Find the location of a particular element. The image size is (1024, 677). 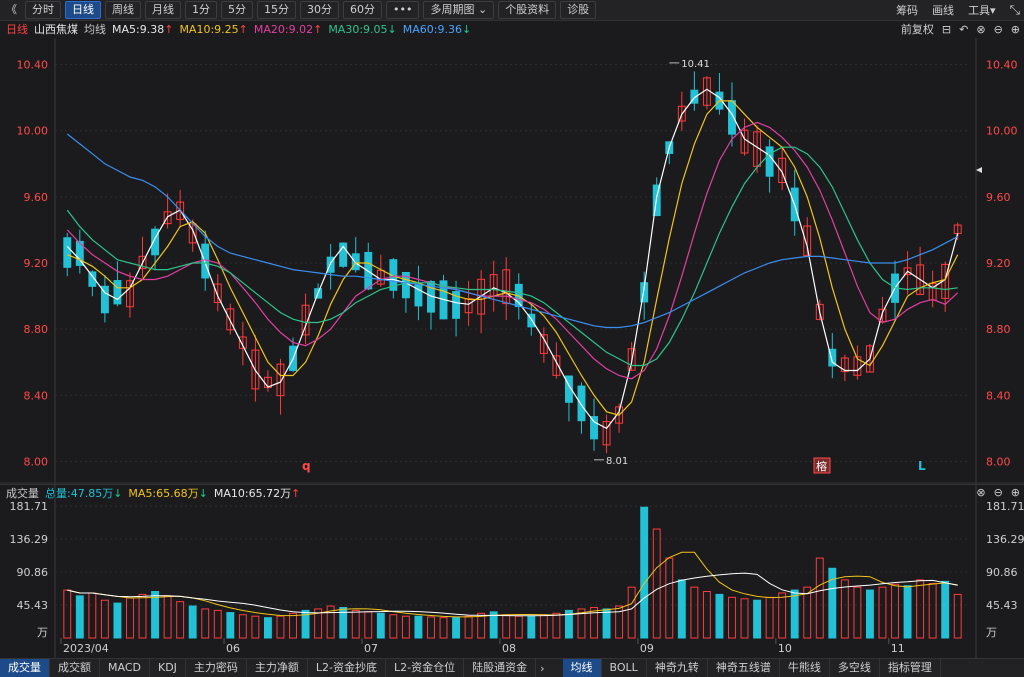

overlay-tab: 神奇五线谱 is located at coordinates (744, 668).